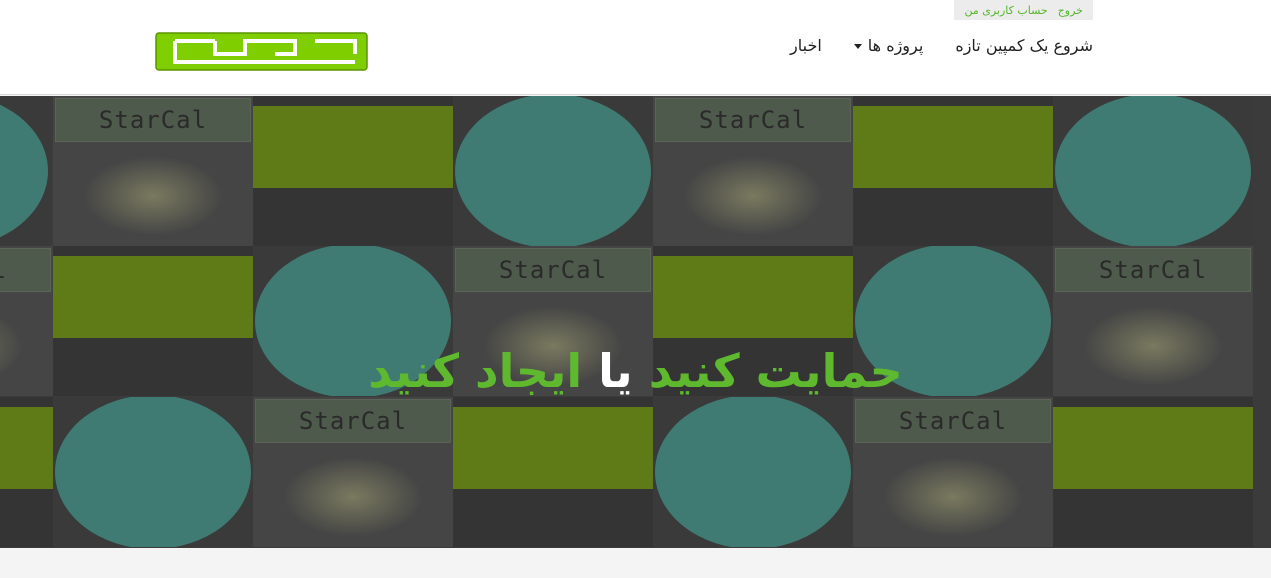 Image resolution: width=1271 pixels, height=578 pixels. What do you see at coordinates (941, 45) in the screenshot?
I see `main-nav: شروع یک کمپین تازه پروژه ها اخبار` at bounding box center [941, 45].